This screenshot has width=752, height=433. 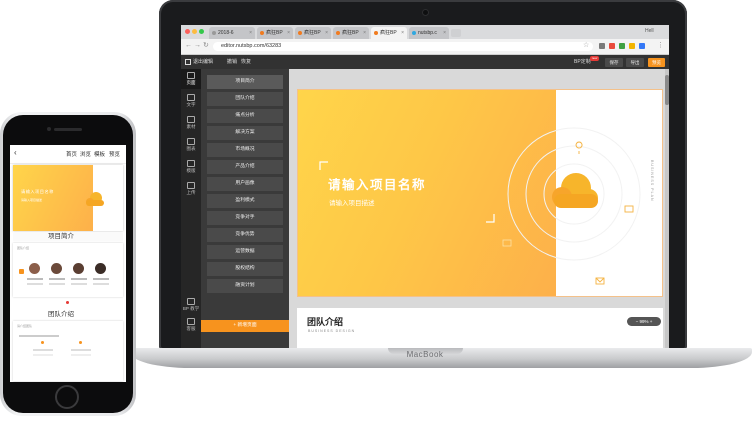 What do you see at coordinates (635, 62) in the screenshot?
I see `export-button: 导出` at bounding box center [635, 62].